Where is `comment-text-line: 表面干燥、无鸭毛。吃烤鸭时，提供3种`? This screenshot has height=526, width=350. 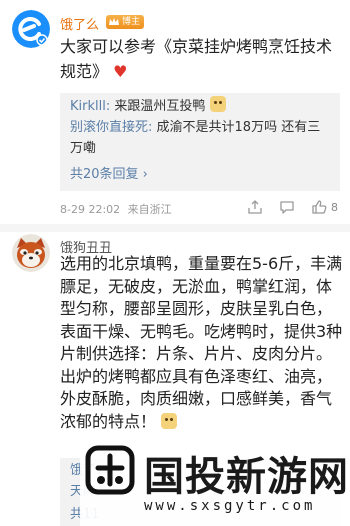 comment-text-line: 表面干燥、无鸭毛。吃烤鸭时，提供3种 is located at coordinates (201, 331).